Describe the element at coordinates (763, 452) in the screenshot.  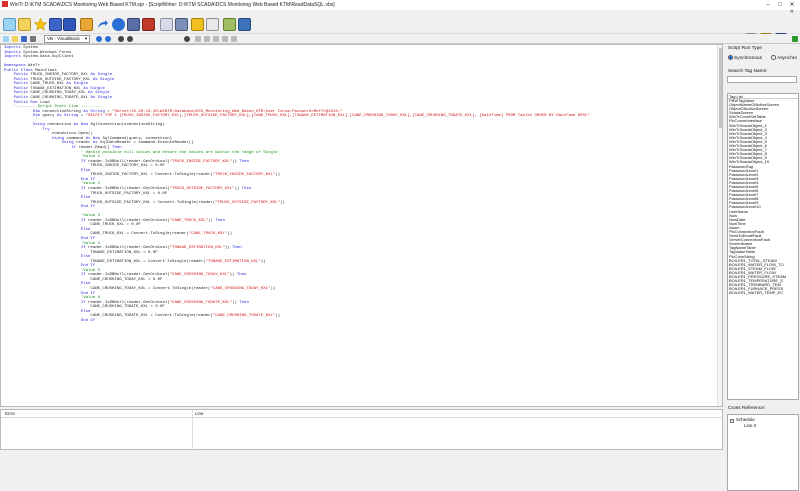
I see `cross-reference-tree: − Schedule Line 2` at that location.